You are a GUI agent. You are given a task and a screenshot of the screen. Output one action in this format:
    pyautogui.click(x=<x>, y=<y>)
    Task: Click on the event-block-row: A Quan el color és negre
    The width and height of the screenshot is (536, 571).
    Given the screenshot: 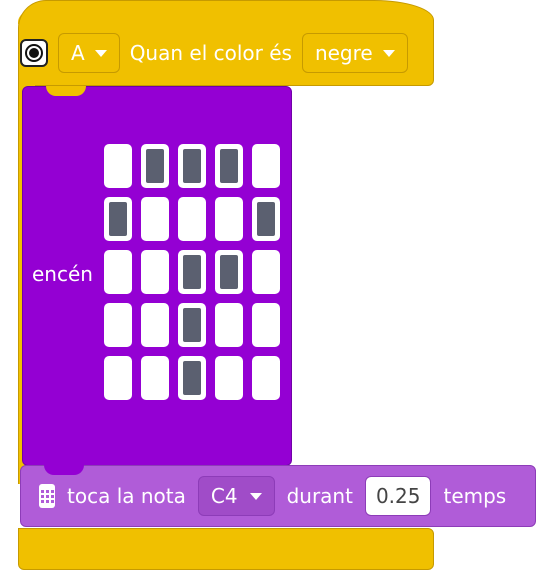 What is the action you would take?
    pyautogui.click(x=214, y=53)
    